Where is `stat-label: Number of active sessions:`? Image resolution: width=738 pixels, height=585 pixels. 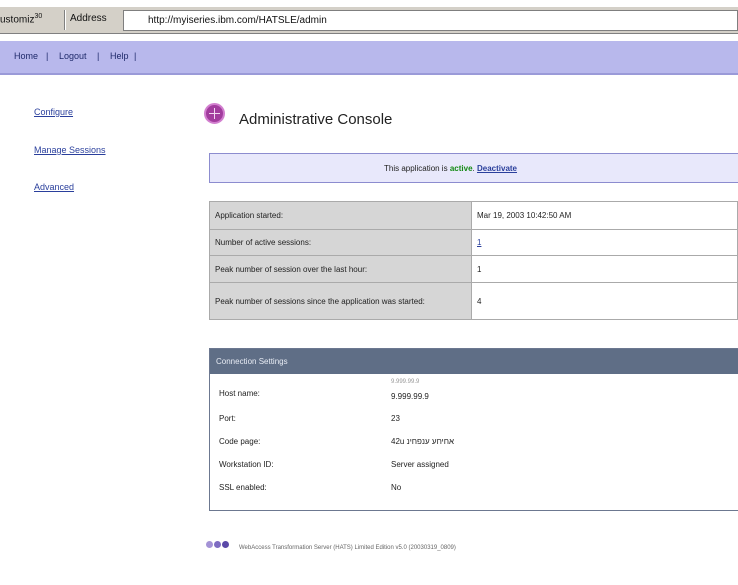 stat-label: Number of active sessions: is located at coordinates (340, 242).